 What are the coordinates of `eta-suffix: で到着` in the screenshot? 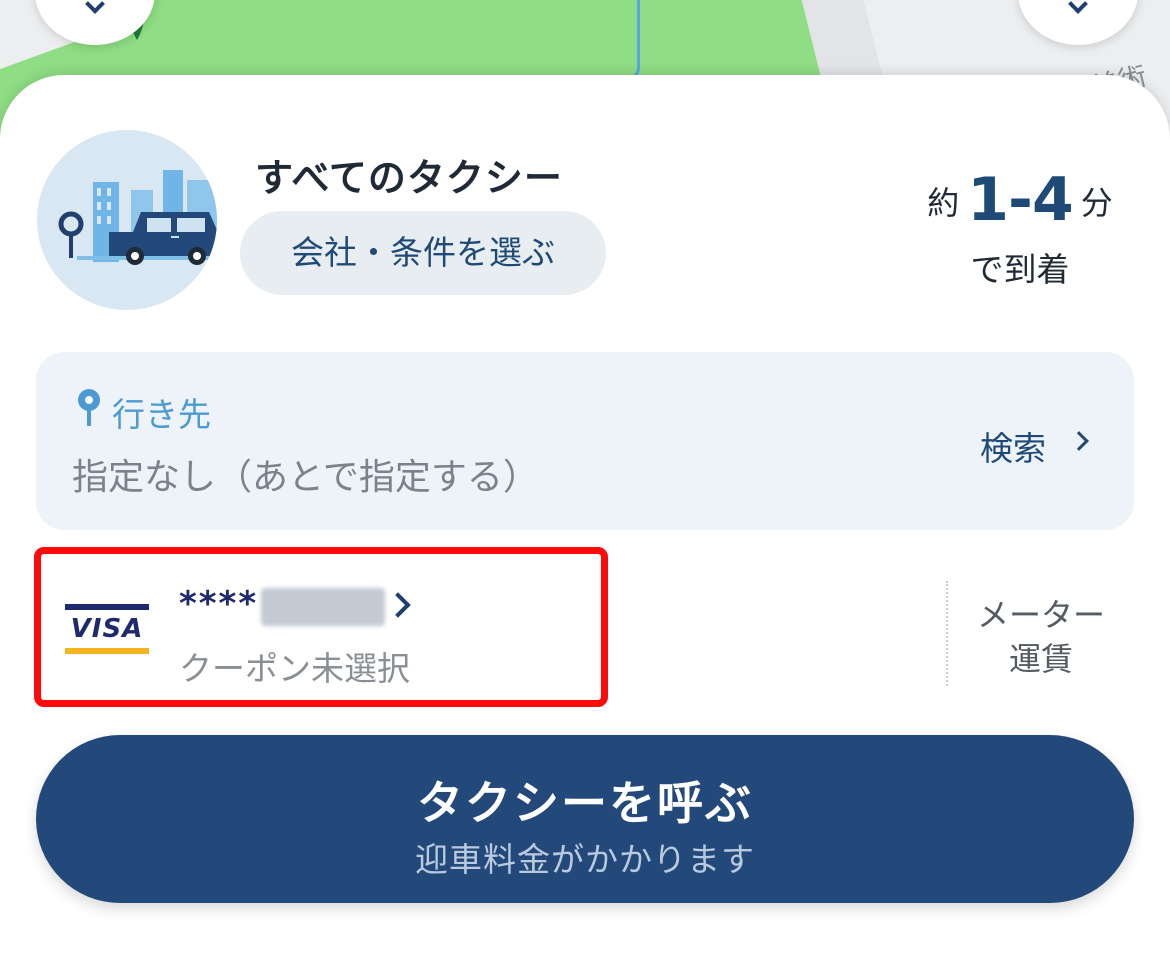 It's located at (1020, 269).